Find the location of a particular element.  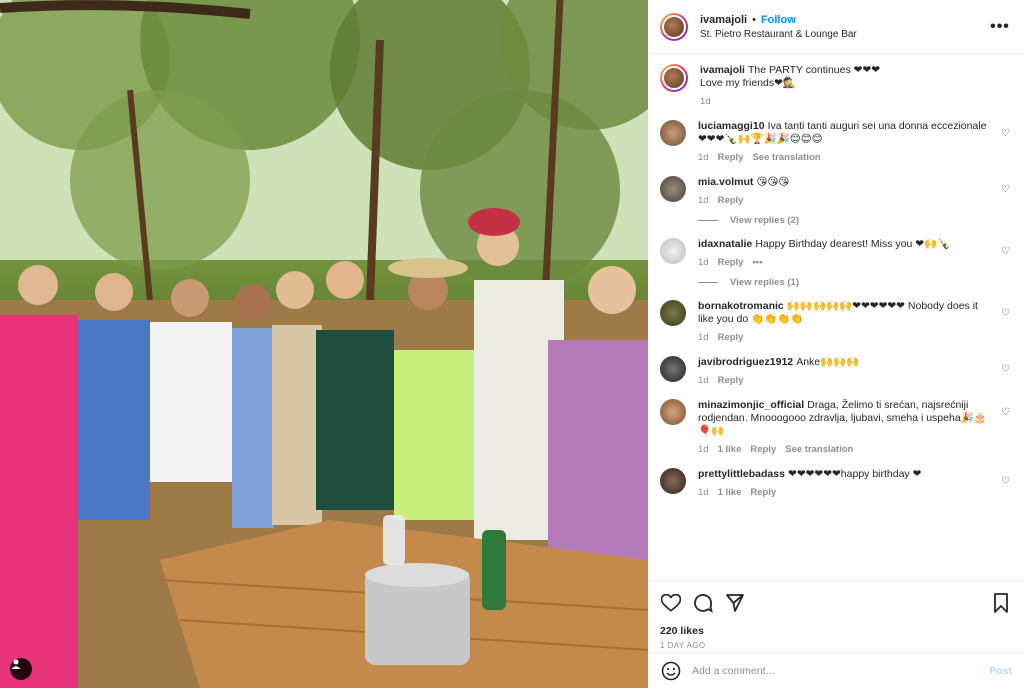

more-options-button: ••• is located at coordinates (757, 262).